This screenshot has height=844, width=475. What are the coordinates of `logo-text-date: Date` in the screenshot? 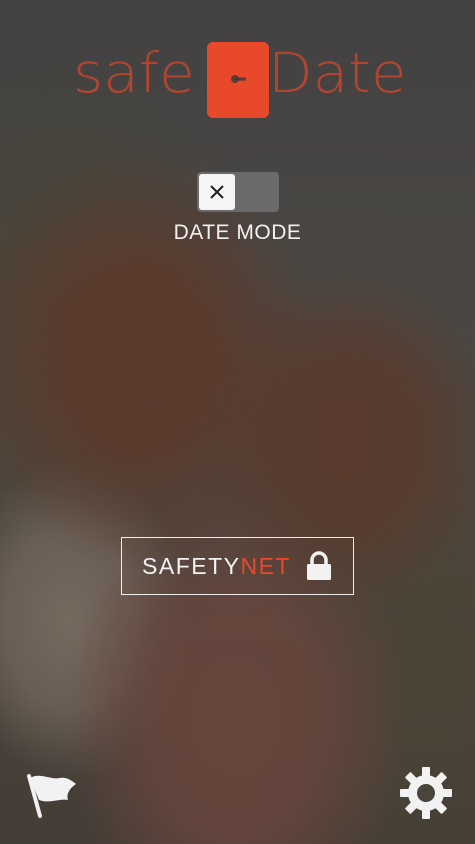 It's located at (337, 73).